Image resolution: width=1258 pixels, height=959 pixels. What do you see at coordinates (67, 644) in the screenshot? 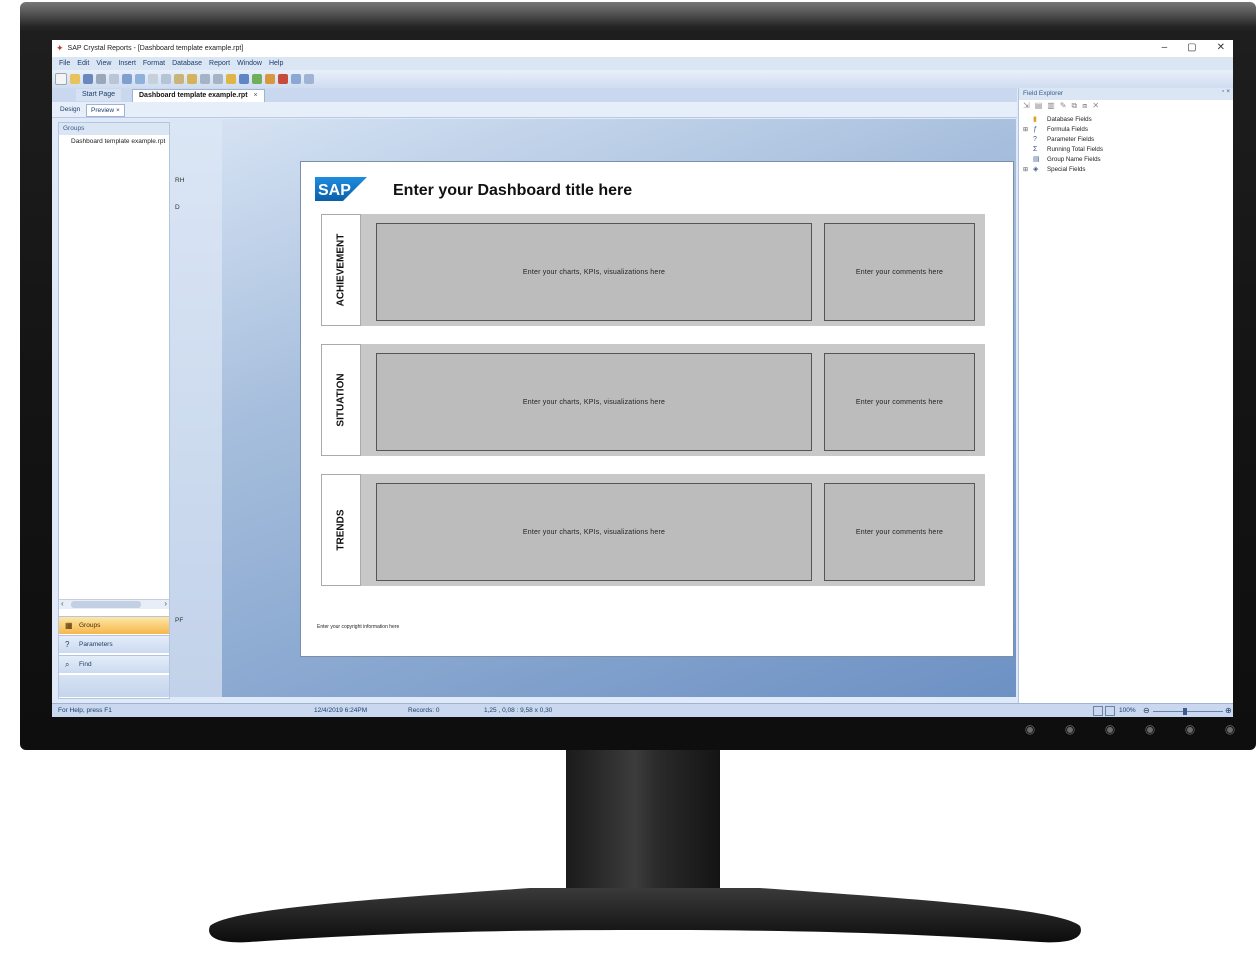
I see `parameters-icon: ?` at bounding box center [67, 644].